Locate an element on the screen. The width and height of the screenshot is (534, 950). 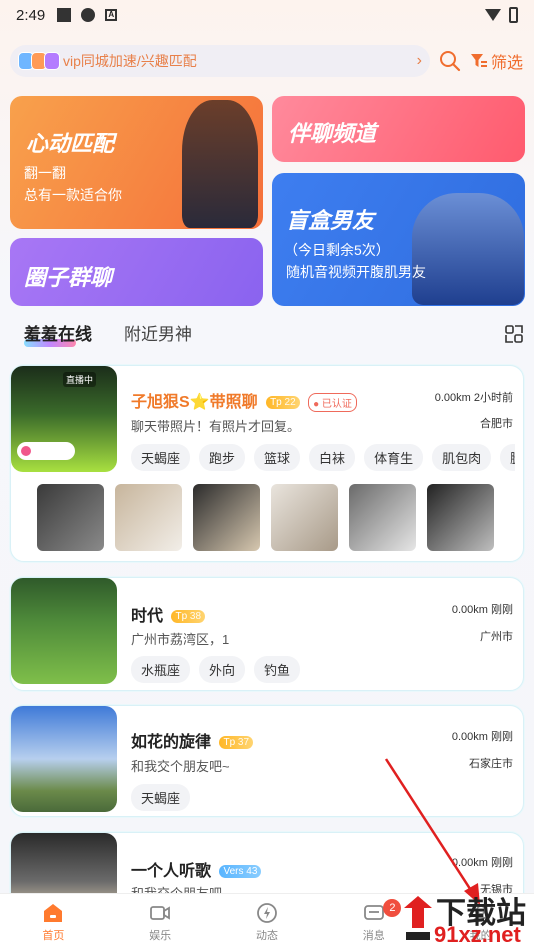
user-photo: 直播中 is located at coordinates (64, 419).